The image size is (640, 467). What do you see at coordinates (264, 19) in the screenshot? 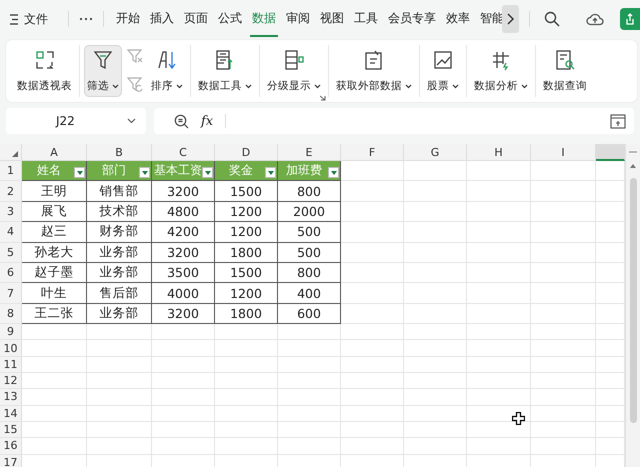
I see `ribbon-tab: 数据` at bounding box center [264, 19].